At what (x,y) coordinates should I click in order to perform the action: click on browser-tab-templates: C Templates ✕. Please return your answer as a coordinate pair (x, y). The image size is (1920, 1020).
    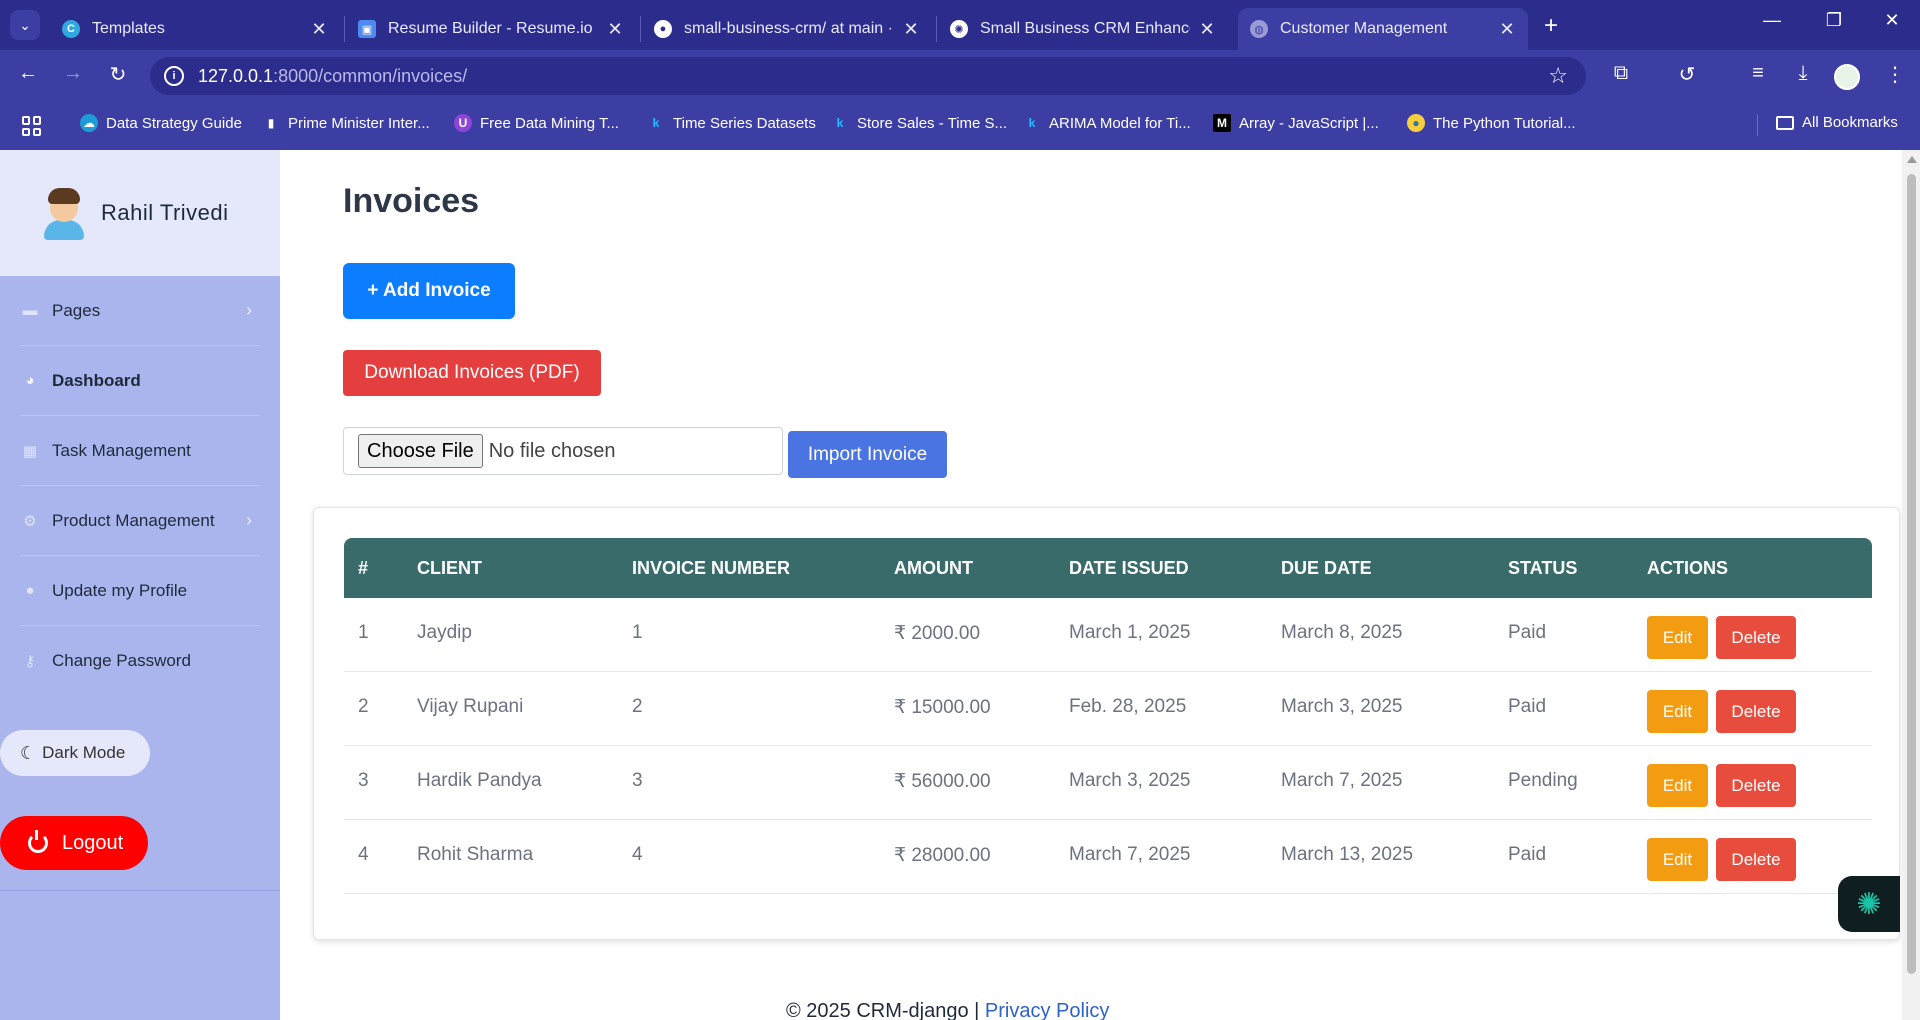
    Looking at the image, I should click on (195, 29).